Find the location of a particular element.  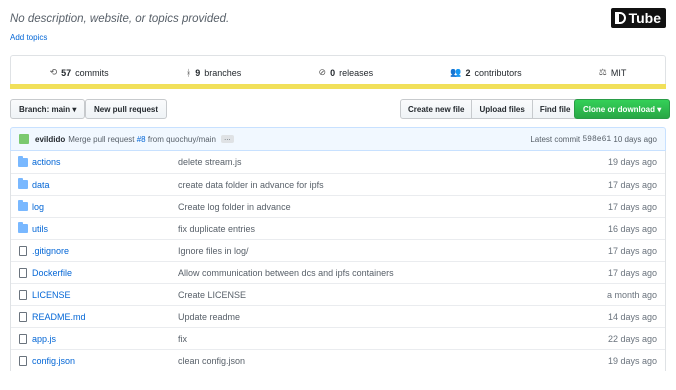

stat-label: branches is located at coordinates (223, 72).